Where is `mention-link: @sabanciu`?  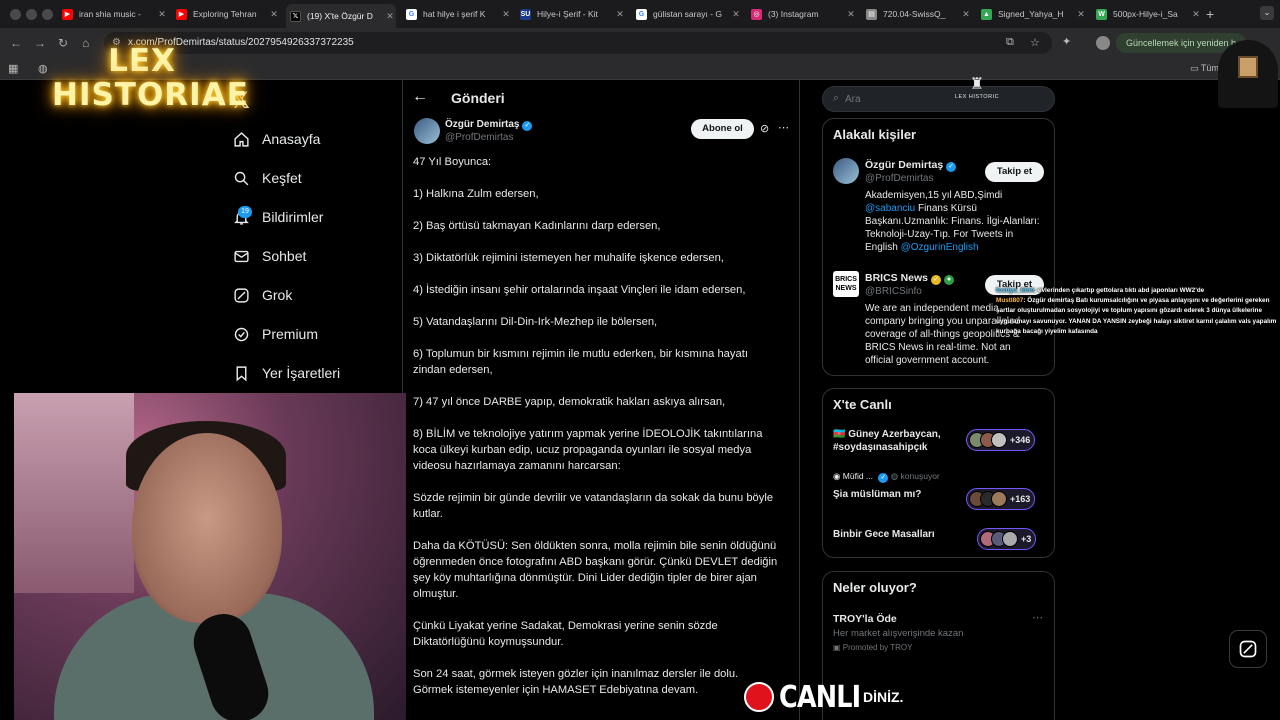
mention-link: @sabanciu is located at coordinates (890, 208).